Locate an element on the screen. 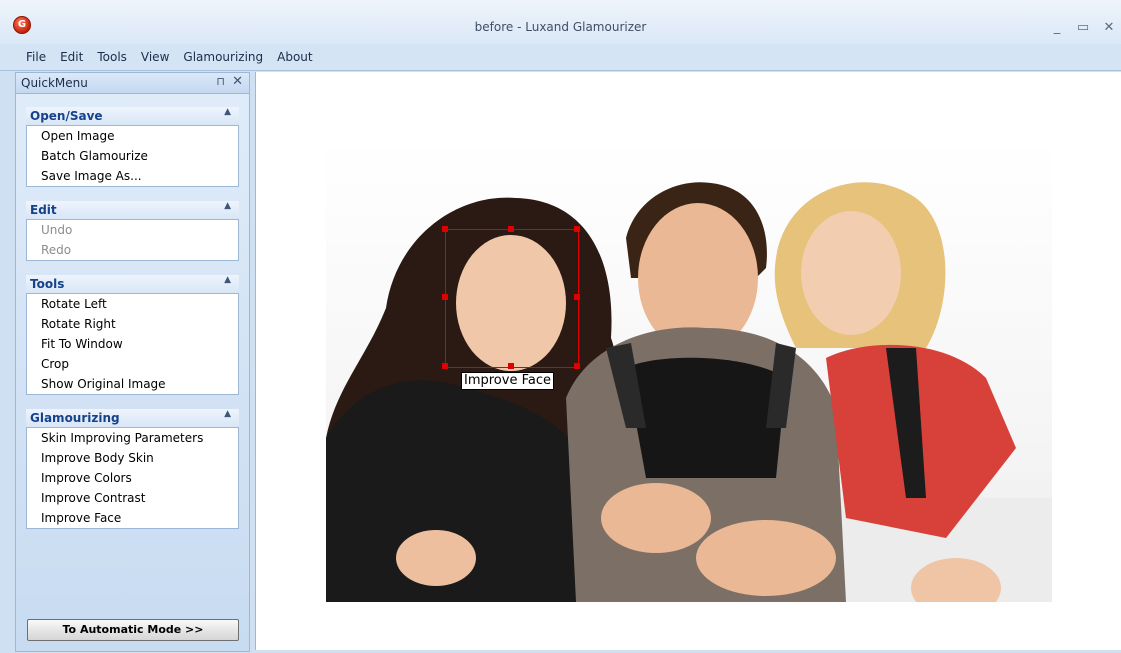  pin-icon: ⊓ is located at coordinates (220, 81).